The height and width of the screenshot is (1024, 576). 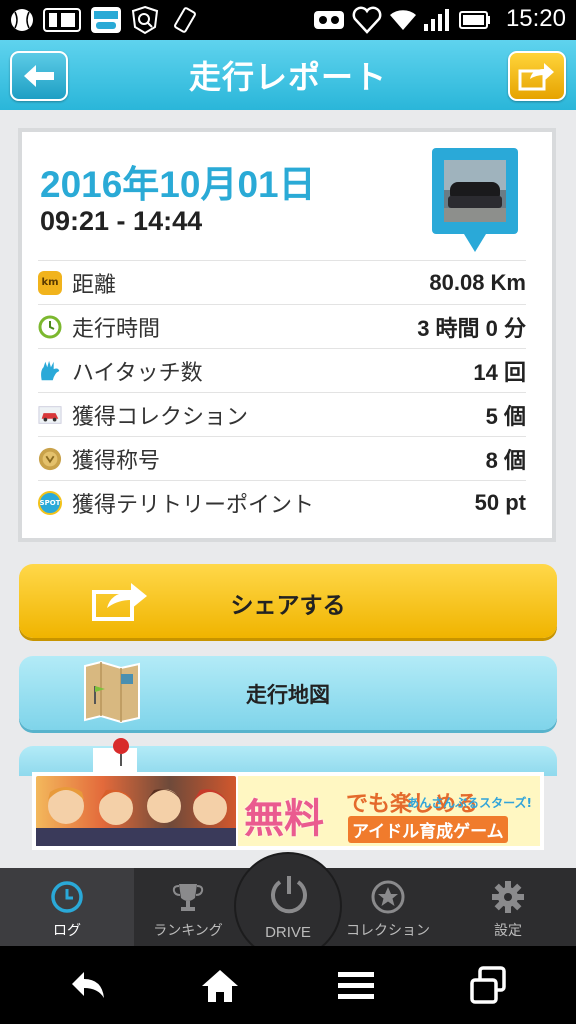 I want to click on share-icon, so click(x=536, y=77).